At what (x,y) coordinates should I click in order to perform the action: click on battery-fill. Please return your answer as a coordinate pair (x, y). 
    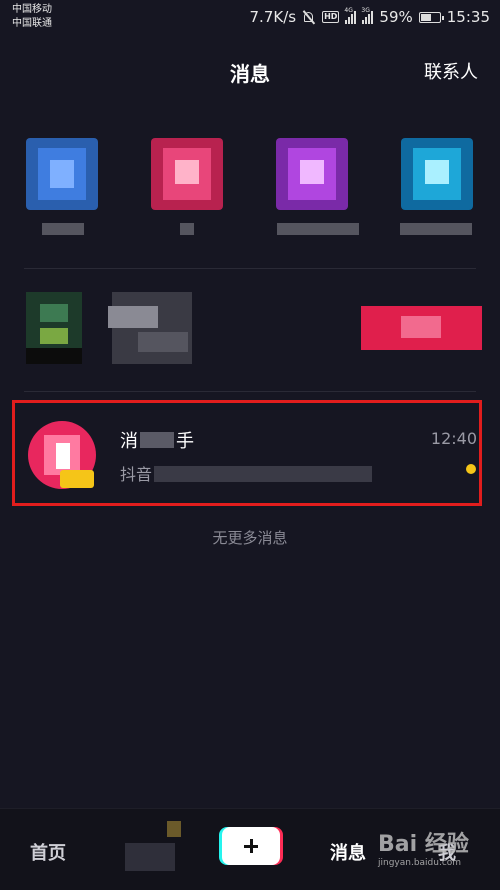
    Looking at the image, I should click on (425, 17).